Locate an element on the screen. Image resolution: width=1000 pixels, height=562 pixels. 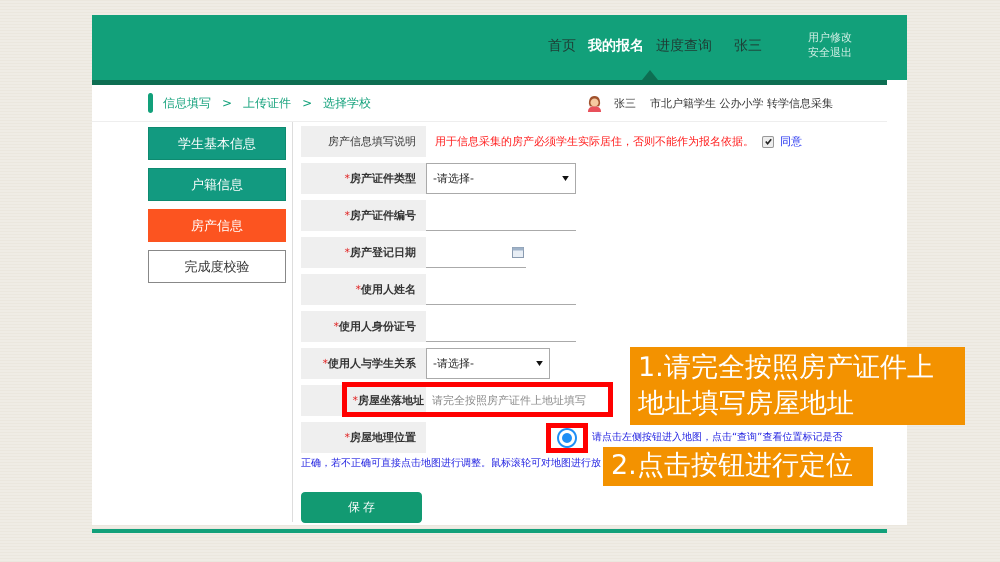
field-label: *房产证件类型 is located at coordinates (363, 178).